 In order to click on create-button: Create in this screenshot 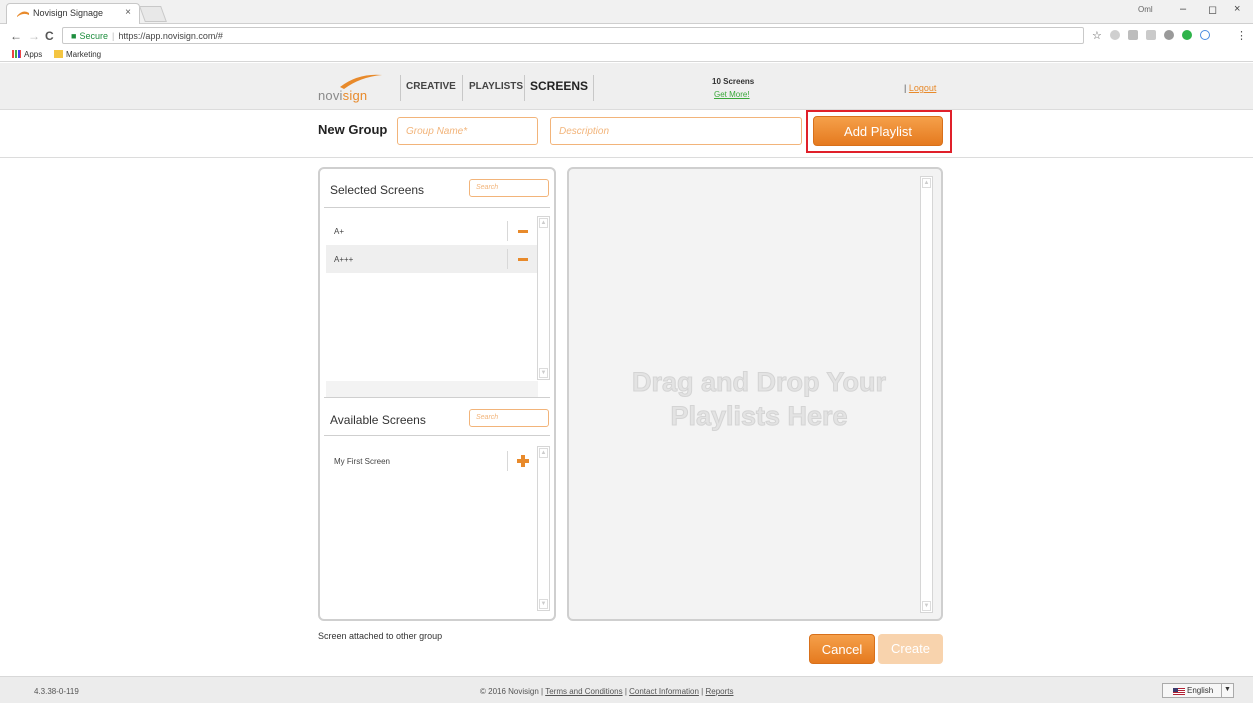, I will do `click(910, 649)`.